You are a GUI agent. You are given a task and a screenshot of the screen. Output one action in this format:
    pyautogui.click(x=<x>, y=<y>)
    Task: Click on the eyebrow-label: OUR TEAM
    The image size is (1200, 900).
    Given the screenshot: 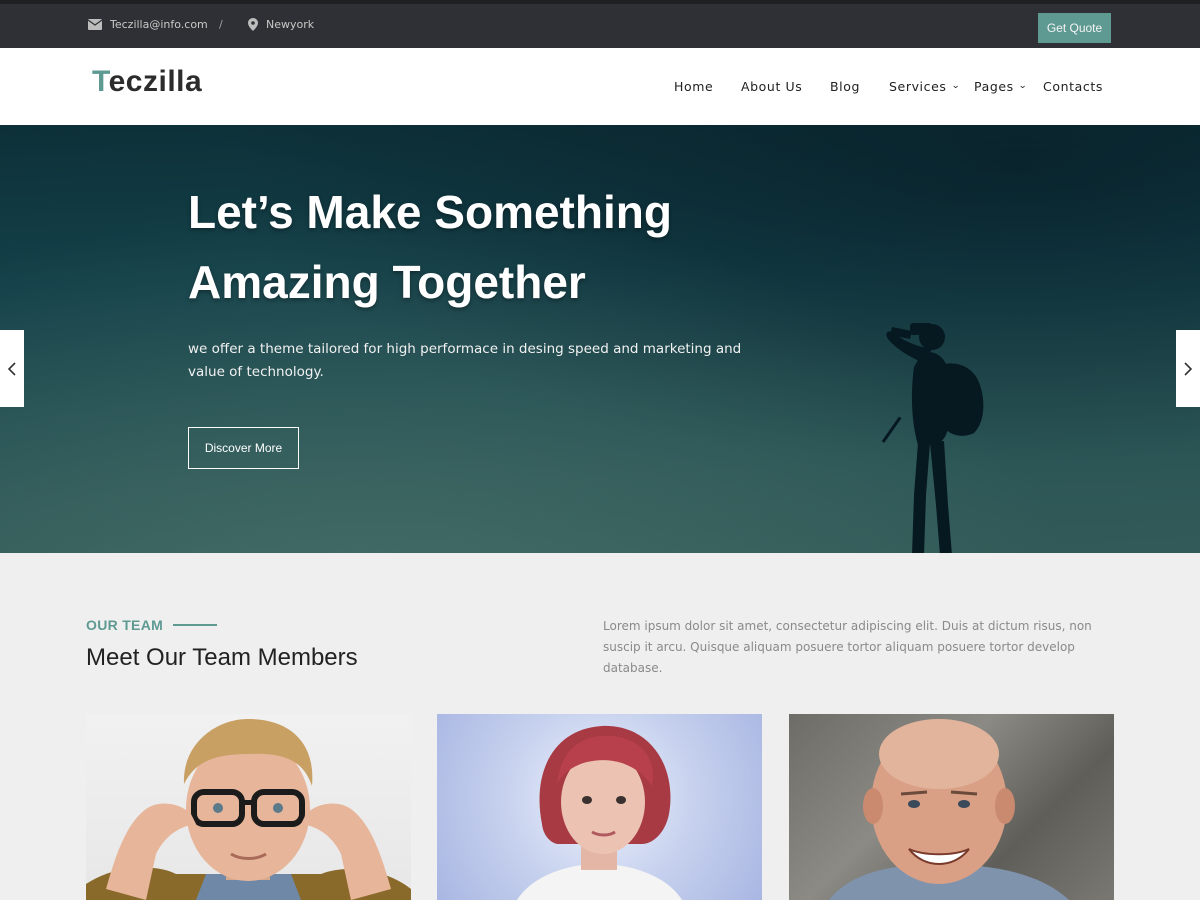 What is the action you would take?
    pyautogui.click(x=125, y=625)
    